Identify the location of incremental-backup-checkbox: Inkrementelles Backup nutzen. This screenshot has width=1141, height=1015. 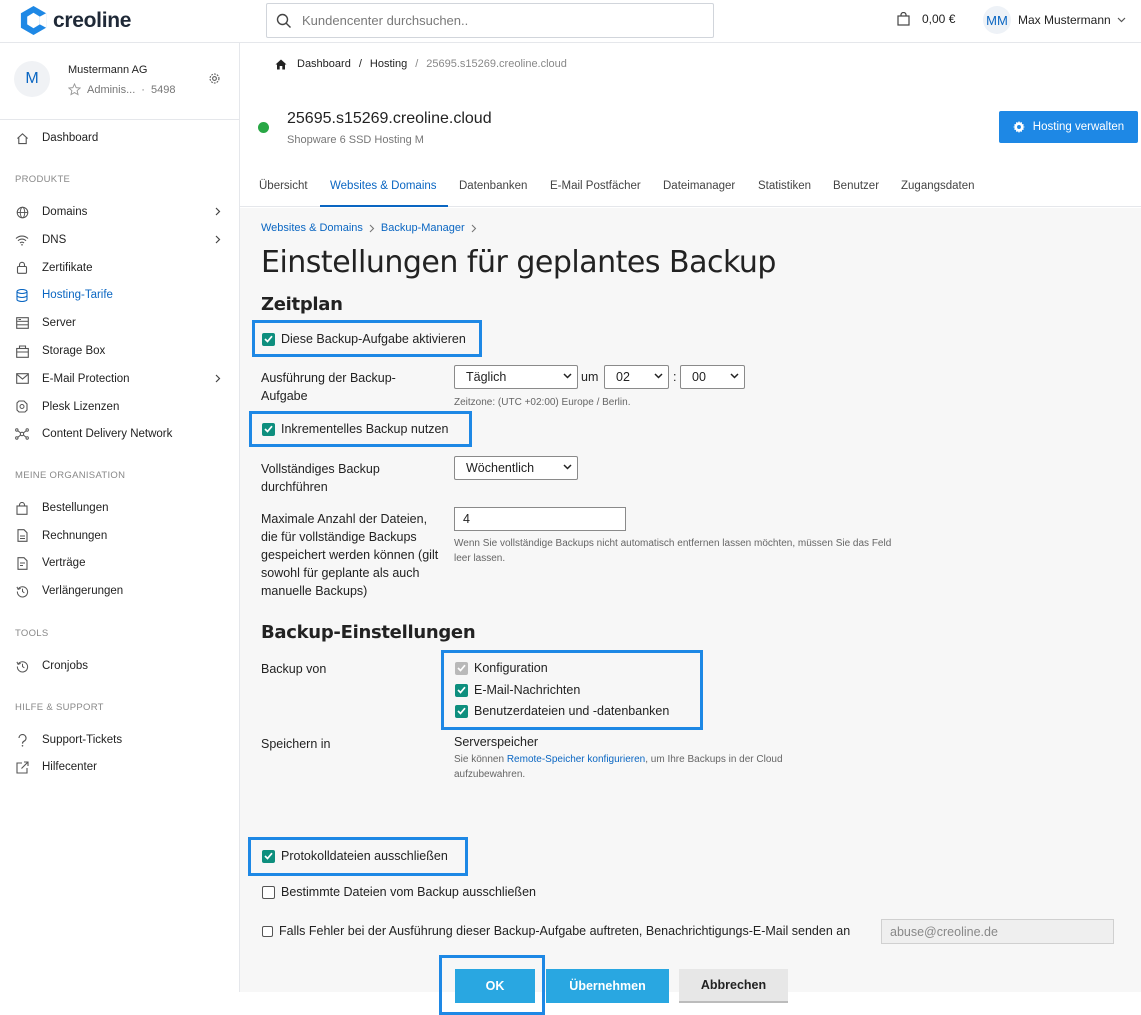
(355, 429).